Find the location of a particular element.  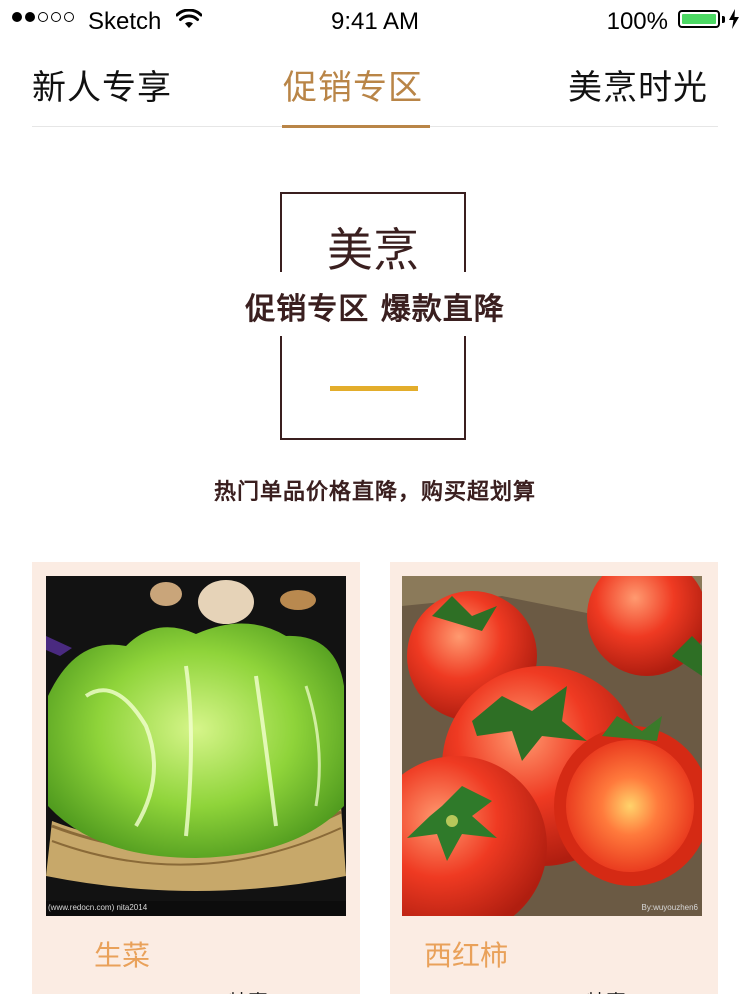

product-name: 生菜 is located at coordinates (122, 954).